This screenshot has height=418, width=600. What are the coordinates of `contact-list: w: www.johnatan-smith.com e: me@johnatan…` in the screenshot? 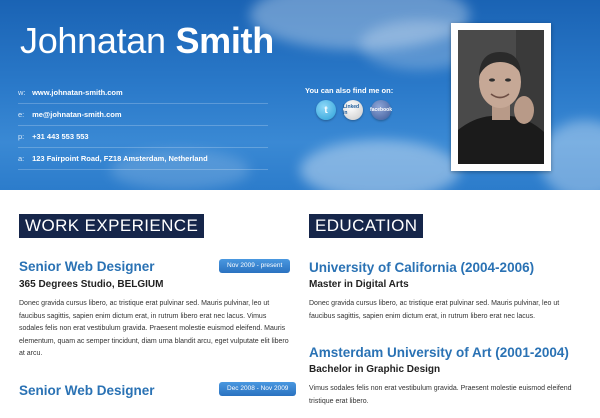 It's located at (143, 126).